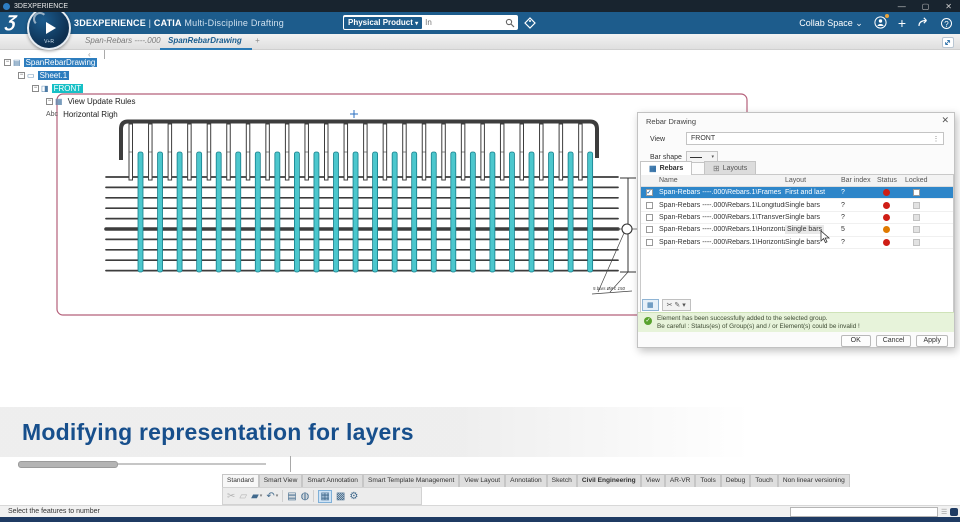  What do you see at coordinates (340, 496) in the screenshot?
I see `rebar-grid-icon: ▩` at bounding box center [340, 496].